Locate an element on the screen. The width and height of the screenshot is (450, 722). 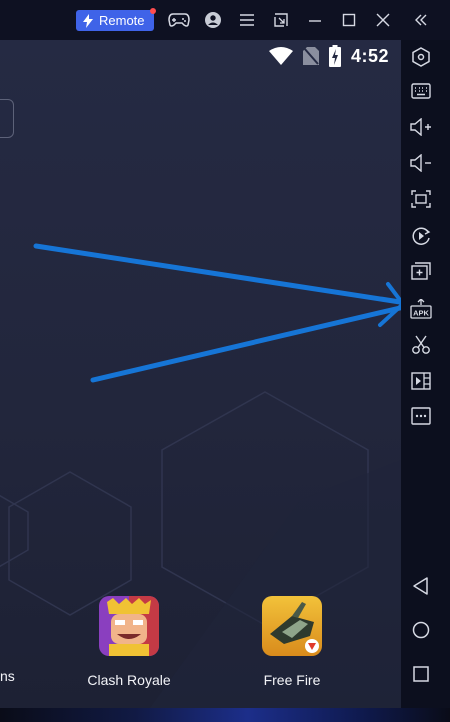
maximize-icon is located at coordinates (349, 20).